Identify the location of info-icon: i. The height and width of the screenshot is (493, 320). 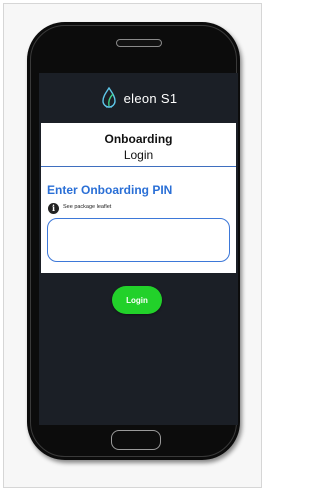
(53, 208).